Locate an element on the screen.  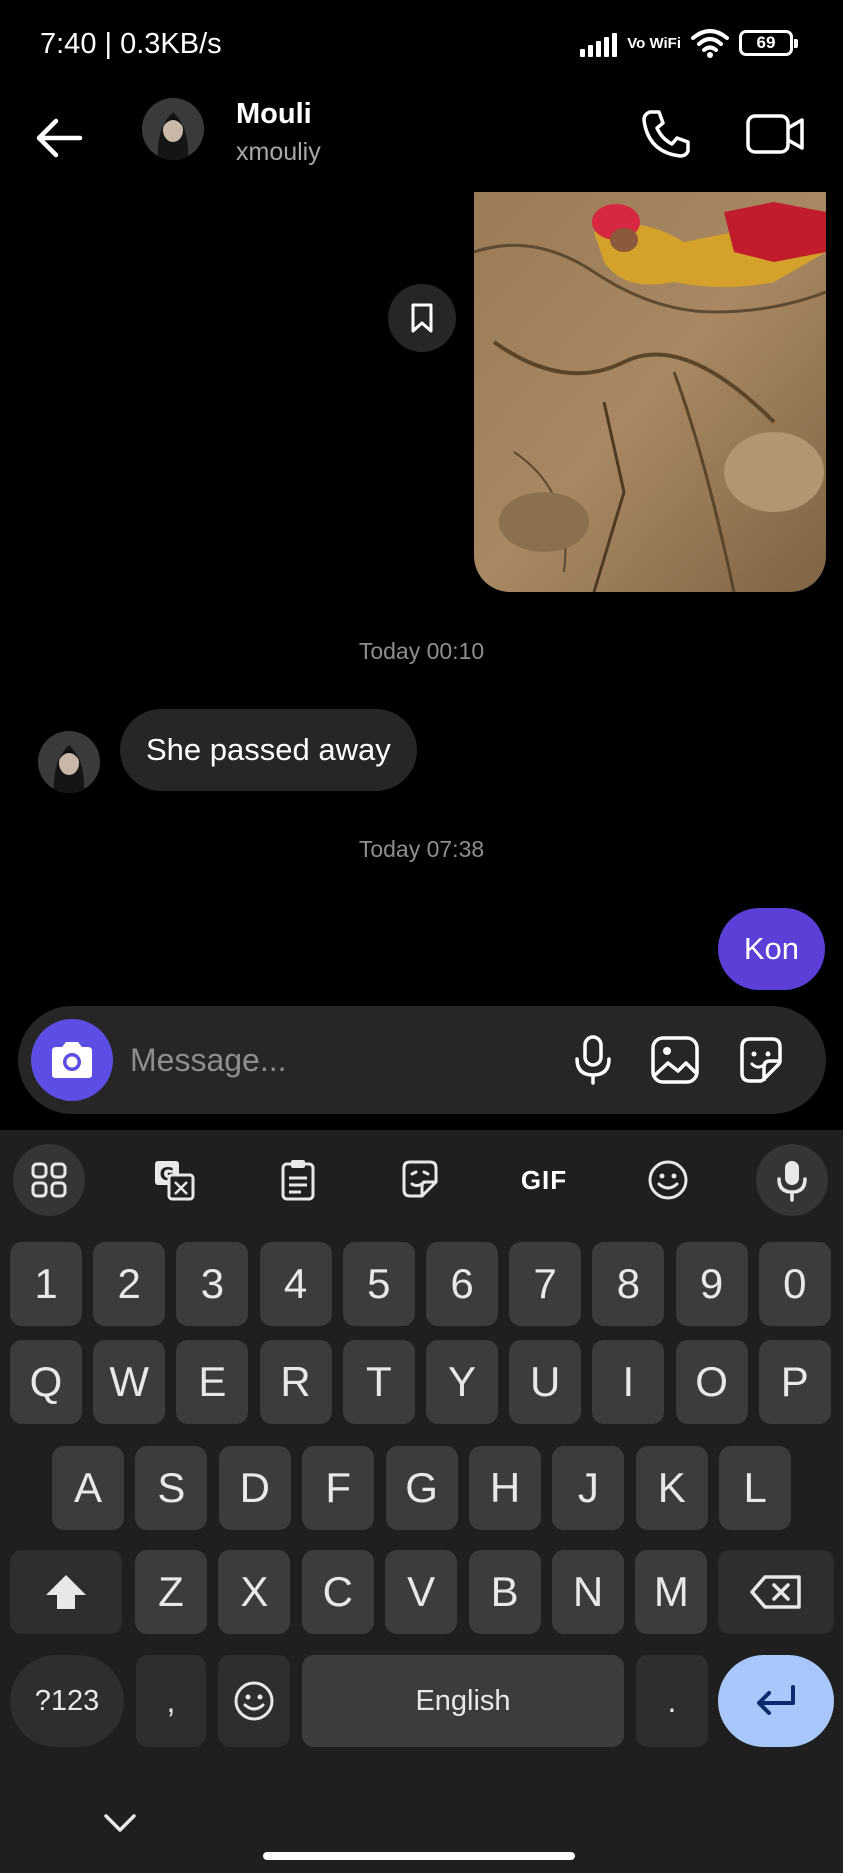
key-0: 0 is located at coordinates (794, 1284).